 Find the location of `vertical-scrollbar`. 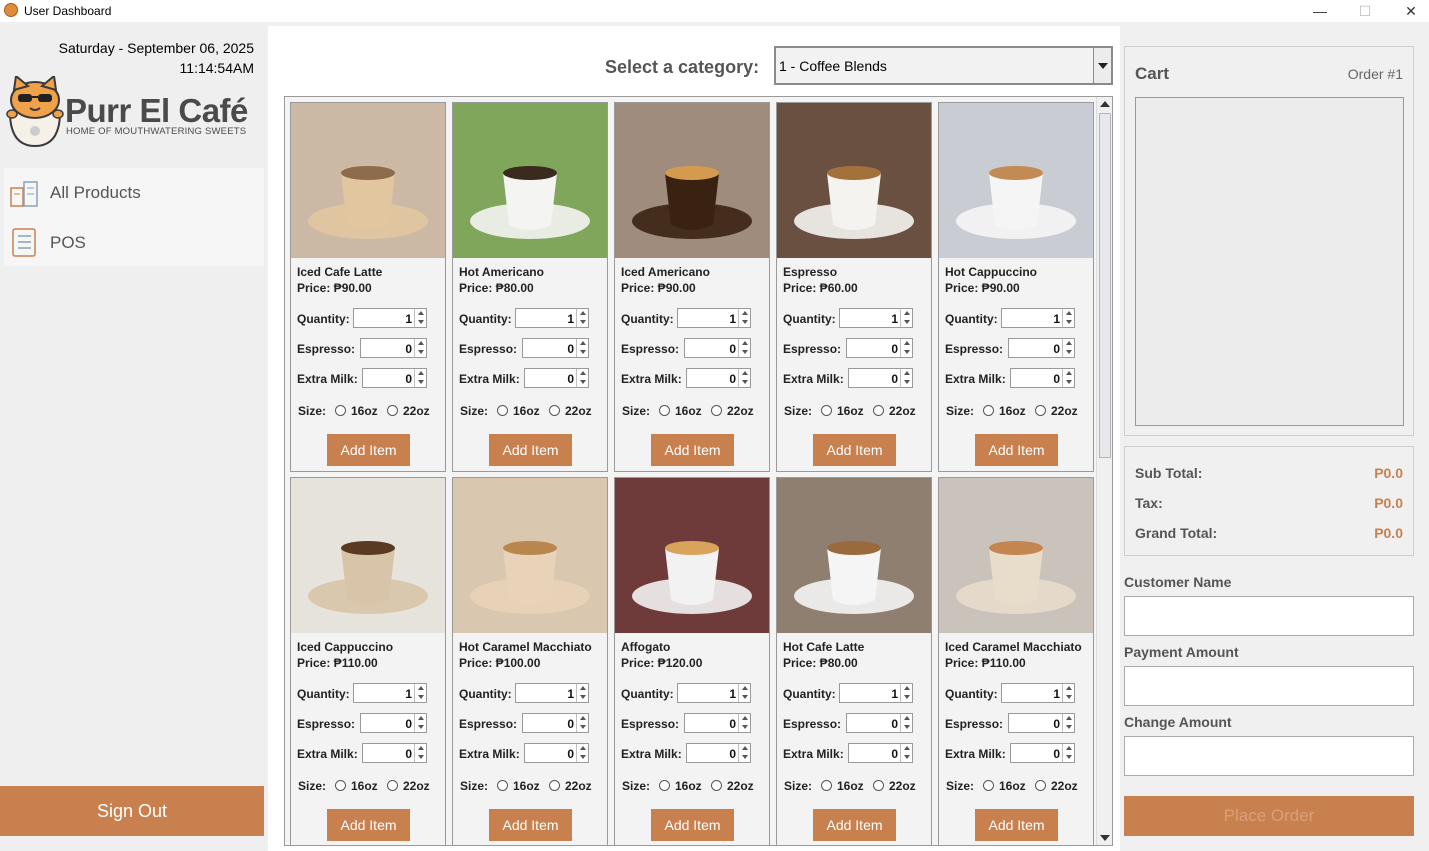

vertical-scrollbar is located at coordinates (1104, 471).